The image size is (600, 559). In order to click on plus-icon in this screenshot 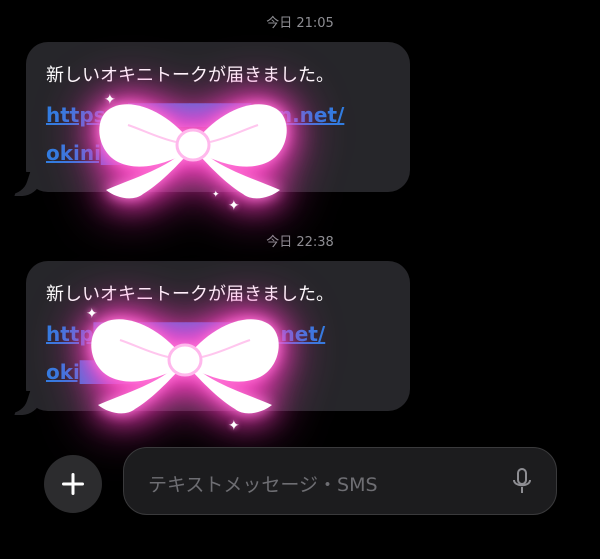, I will do `click(73, 484)`.